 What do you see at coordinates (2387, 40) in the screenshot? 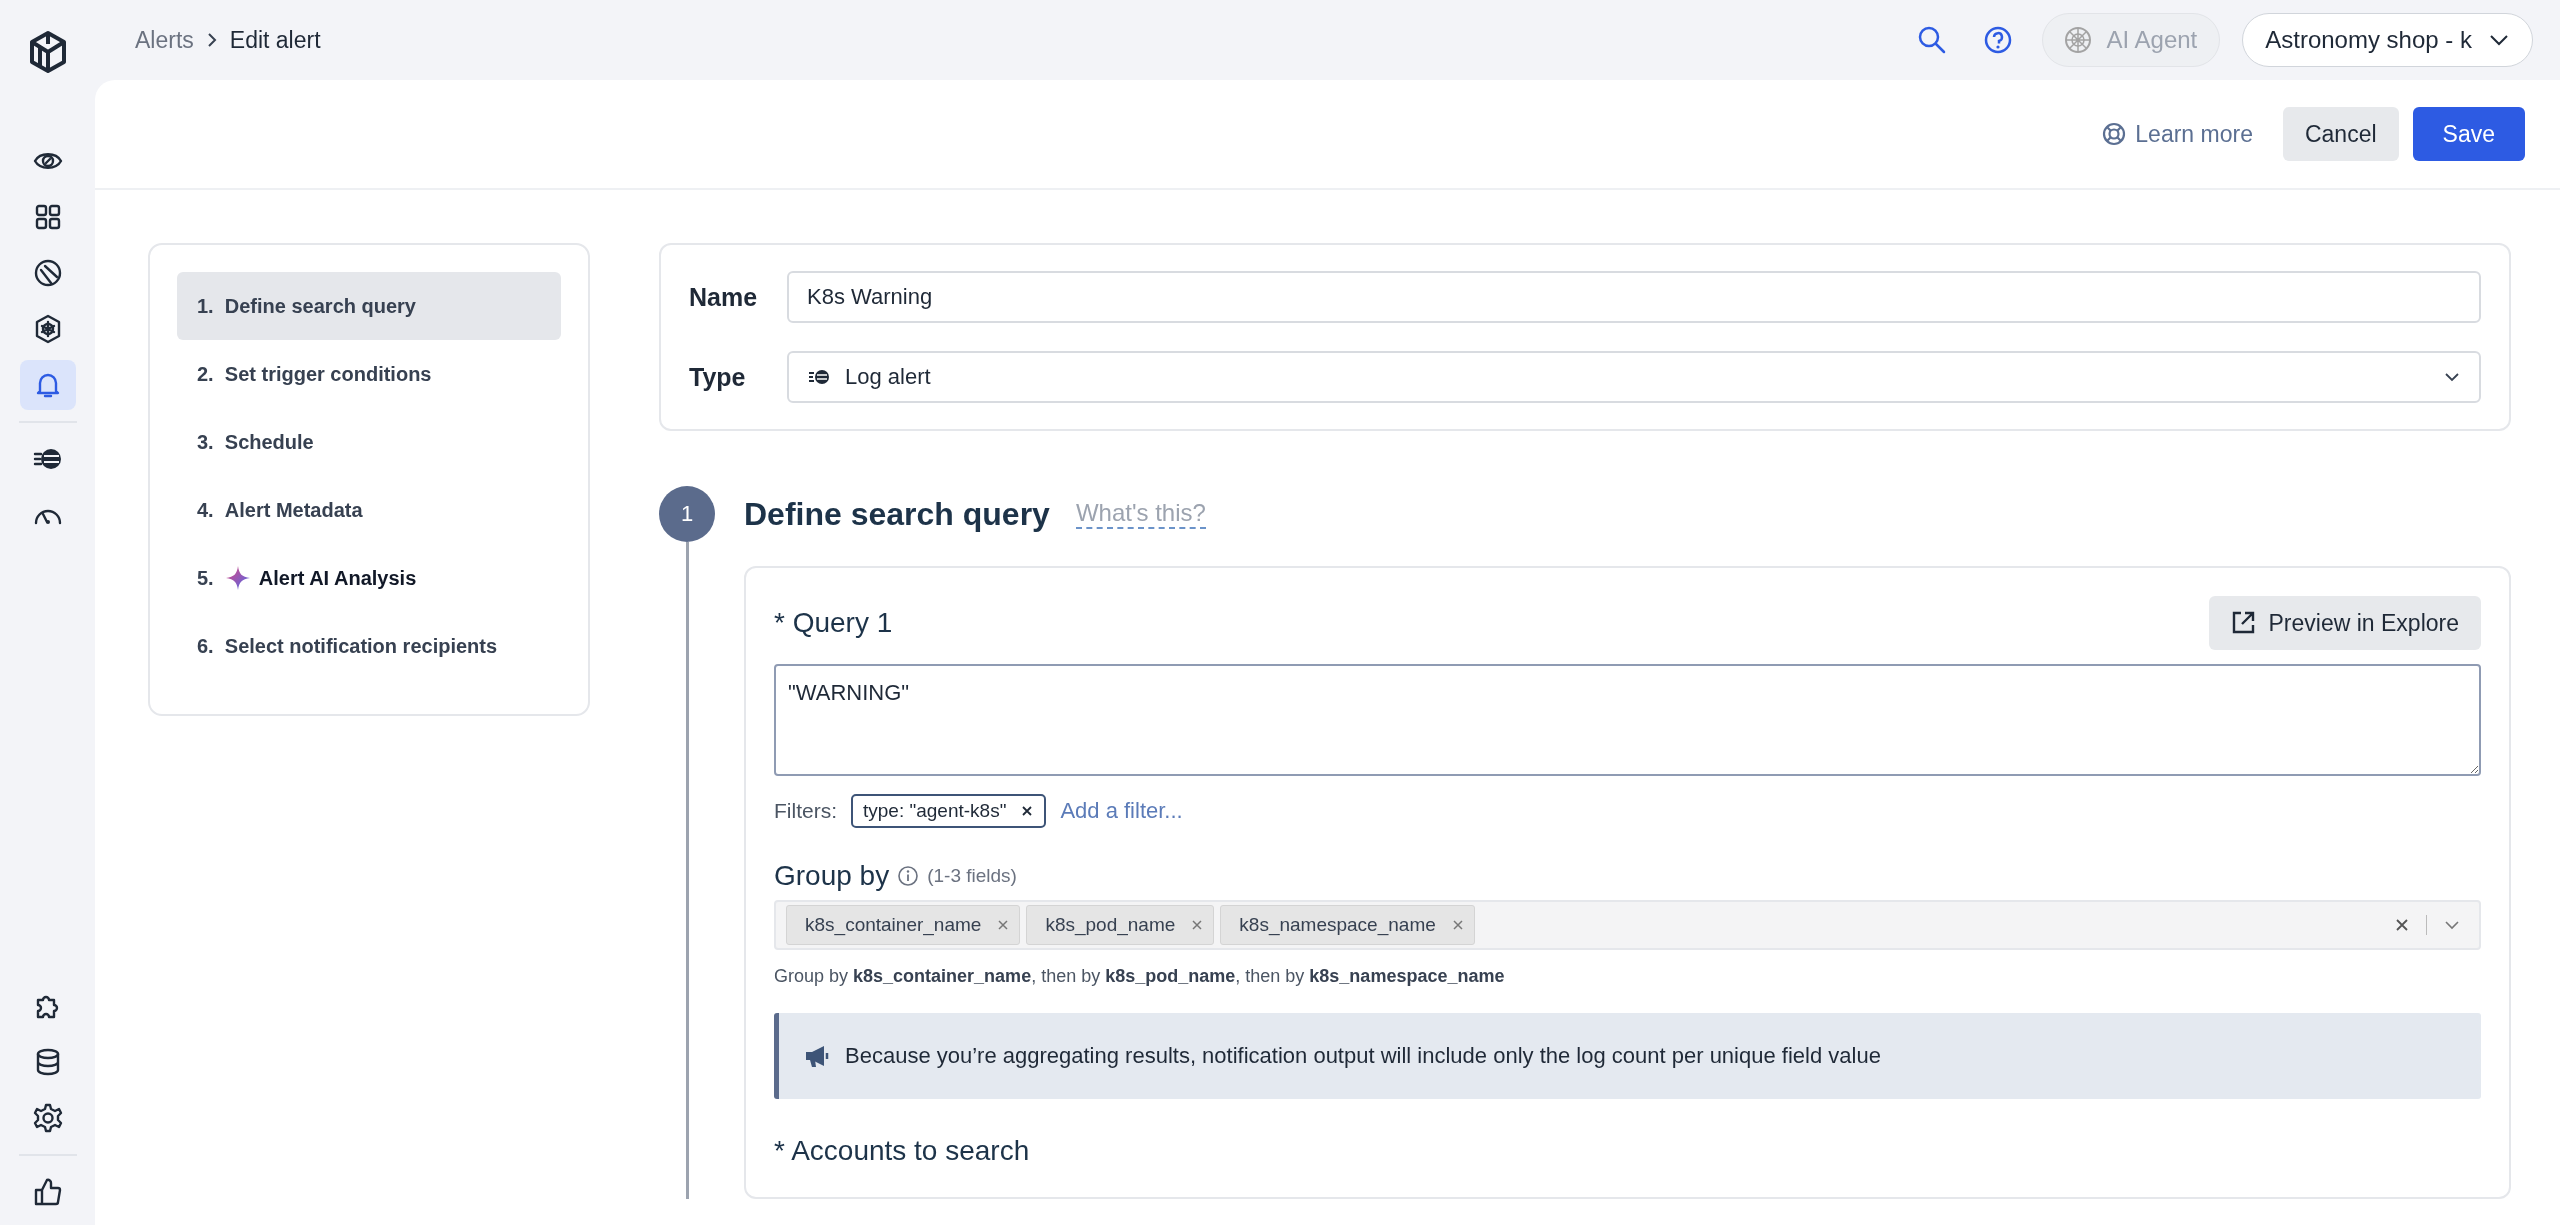
I see `account-dropdown: Astronomy shop - k` at bounding box center [2387, 40].